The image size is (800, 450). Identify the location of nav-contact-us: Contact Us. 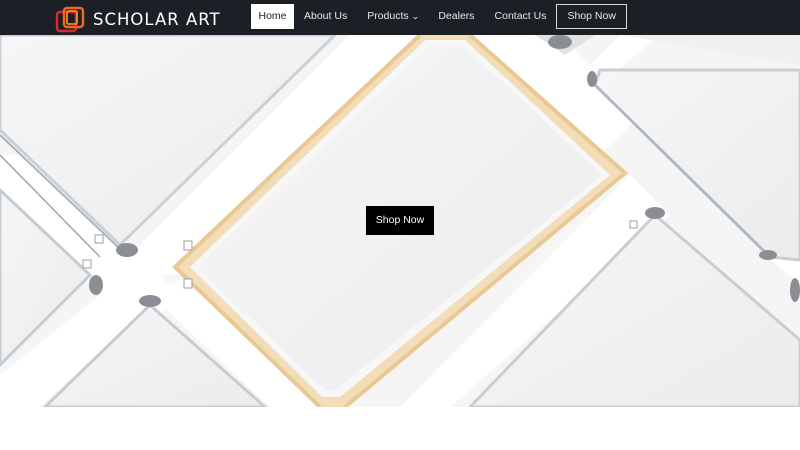
(521, 16).